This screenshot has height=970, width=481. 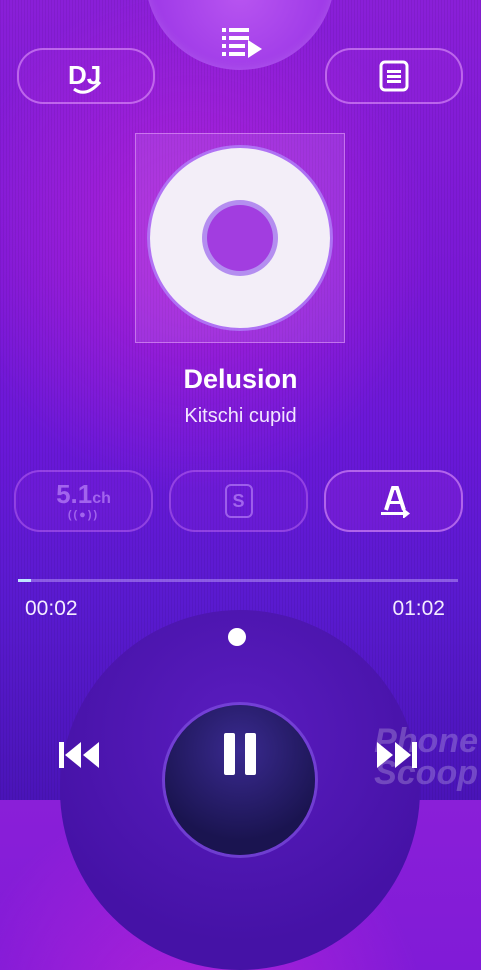 I want to click on page-indicator, so click(x=237, y=637).